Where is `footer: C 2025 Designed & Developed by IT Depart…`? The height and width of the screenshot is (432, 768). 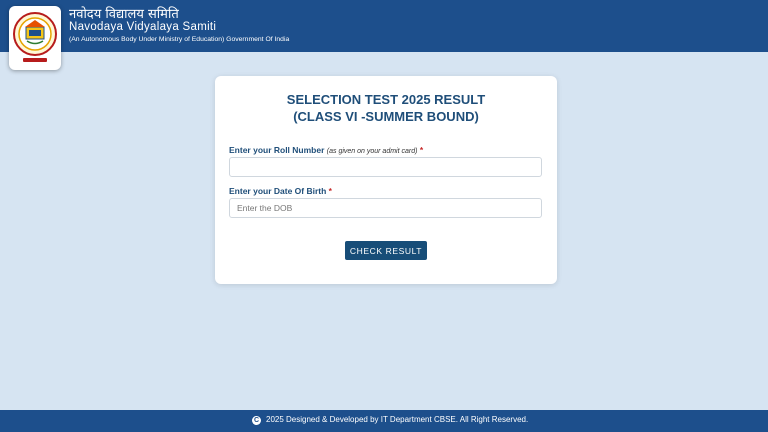 footer: C 2025 Designed & Developed by IT Depart… is located at coordinates (384, 421).